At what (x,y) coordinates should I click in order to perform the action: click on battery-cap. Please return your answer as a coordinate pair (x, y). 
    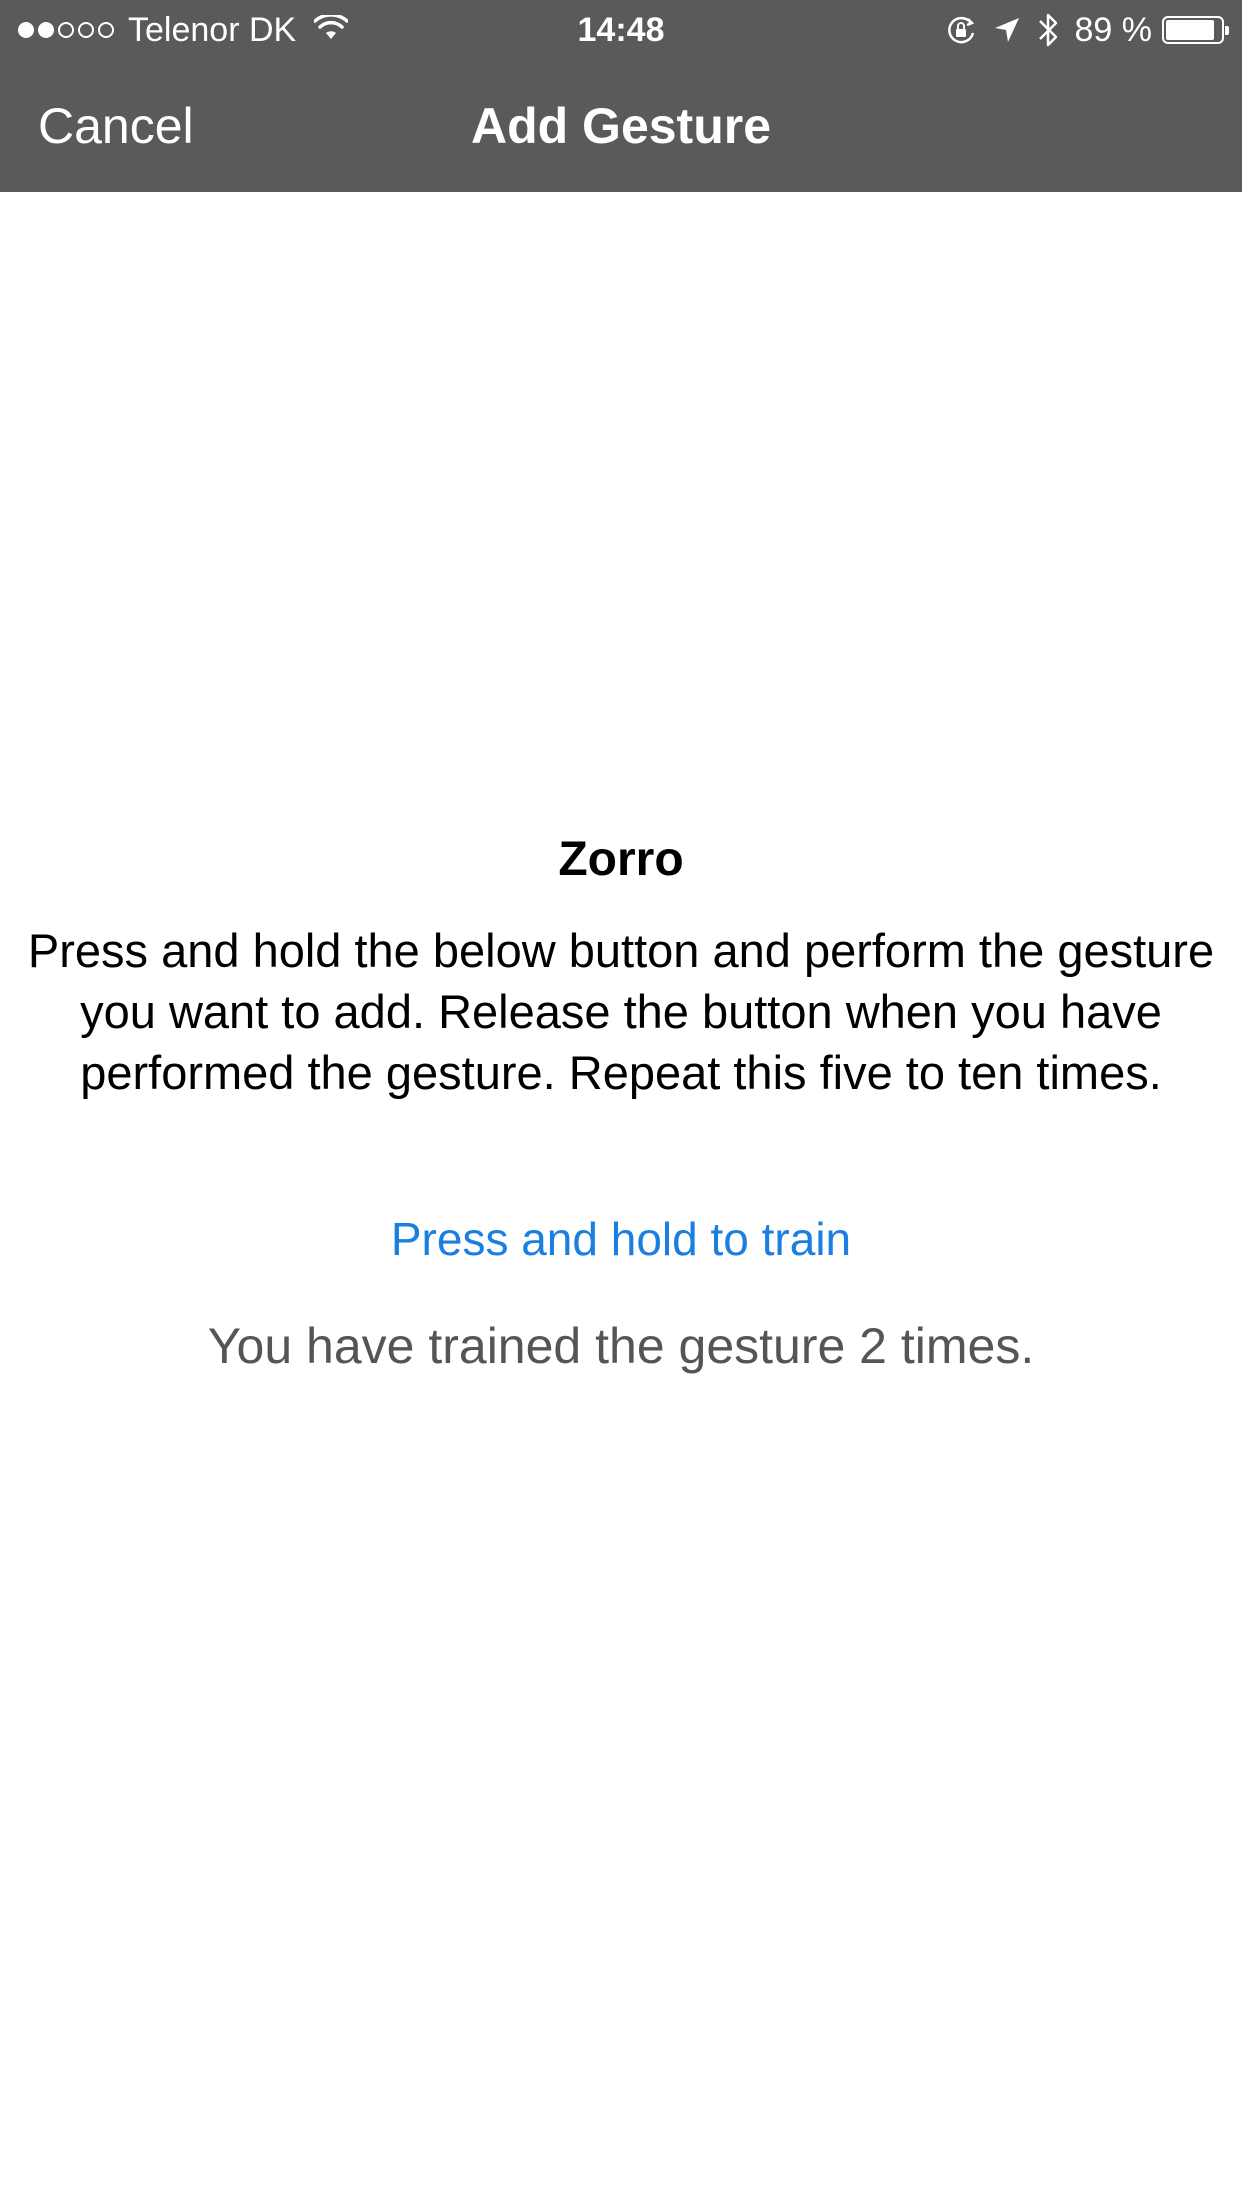
    Looking at the image, I should click on (1227, 30).